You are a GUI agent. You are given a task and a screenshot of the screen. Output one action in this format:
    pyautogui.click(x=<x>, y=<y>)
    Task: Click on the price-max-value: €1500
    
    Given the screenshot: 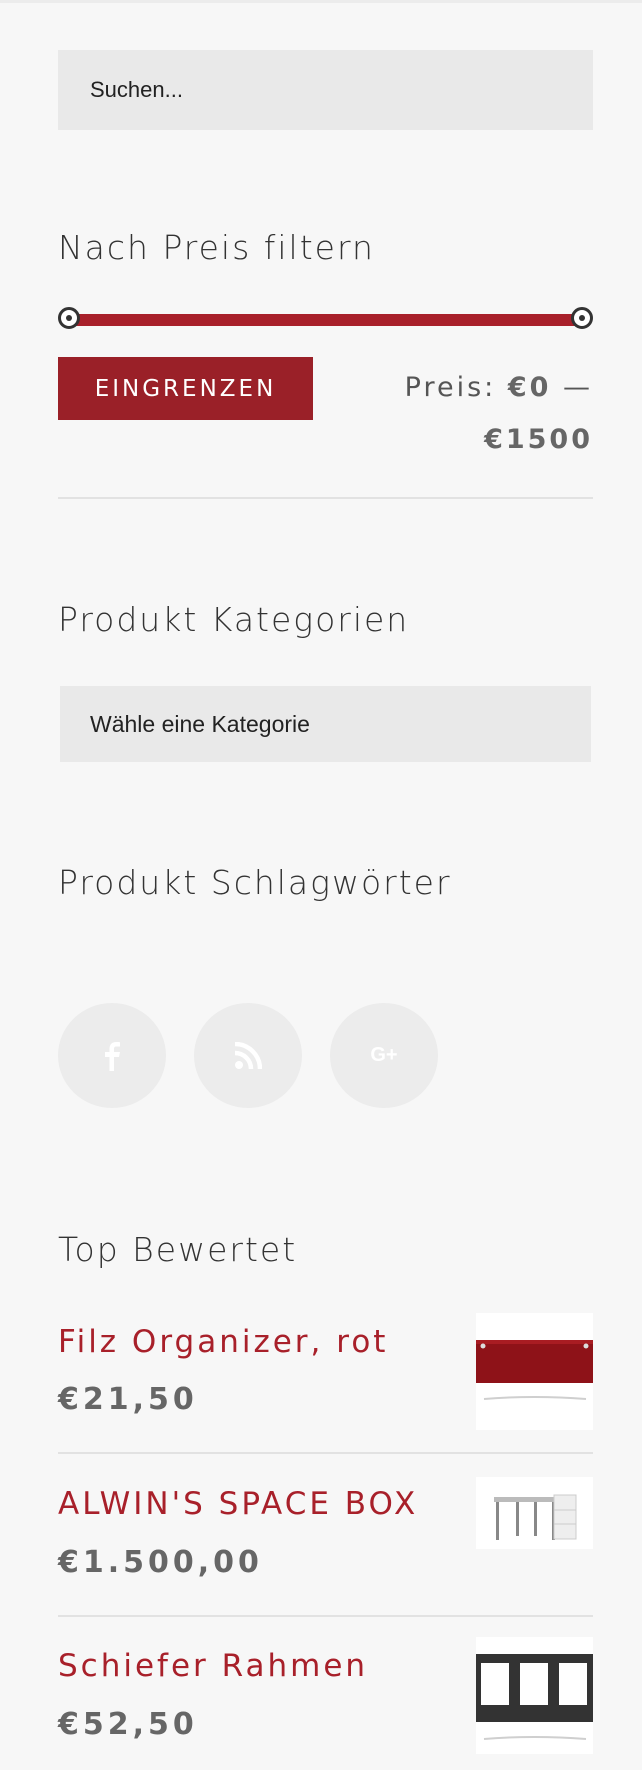 What is the action you would take?
    pyautogui.click(x=538, y=439)
    